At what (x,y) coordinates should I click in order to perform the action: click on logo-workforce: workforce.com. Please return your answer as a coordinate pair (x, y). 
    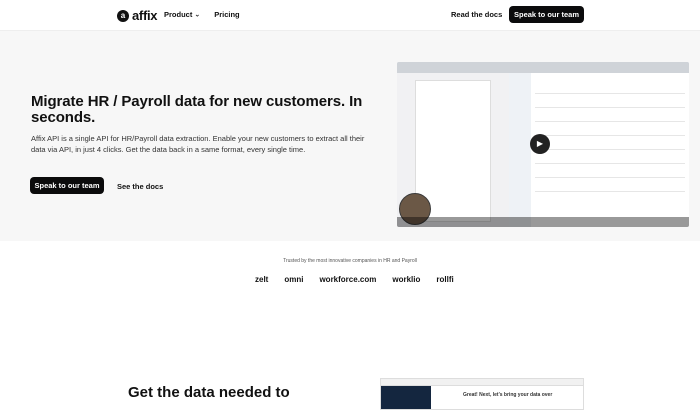
    Looking at the image, I should click on (348, 279).